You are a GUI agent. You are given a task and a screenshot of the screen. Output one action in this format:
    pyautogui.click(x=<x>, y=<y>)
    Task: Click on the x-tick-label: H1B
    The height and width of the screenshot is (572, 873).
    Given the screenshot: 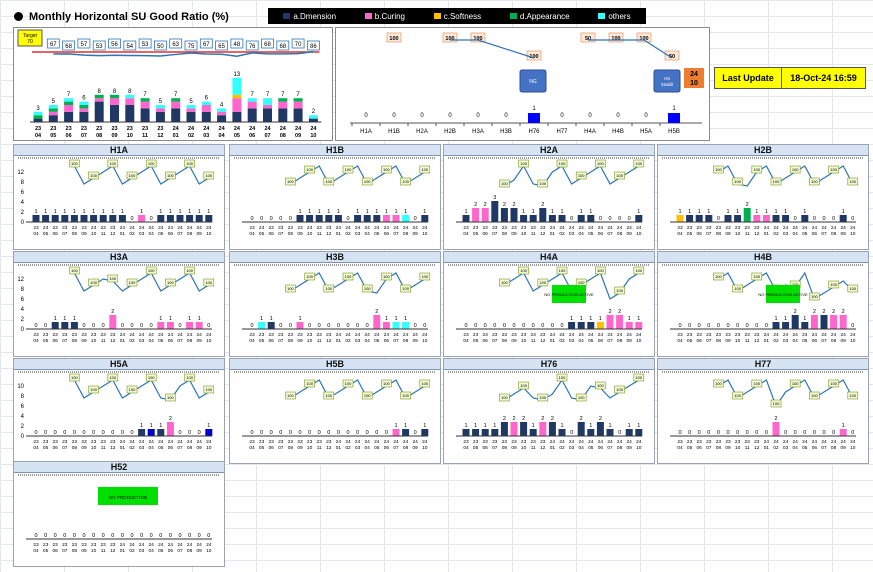 What is the action you would take?
    pyautogui.click(x=394, y=132)
    